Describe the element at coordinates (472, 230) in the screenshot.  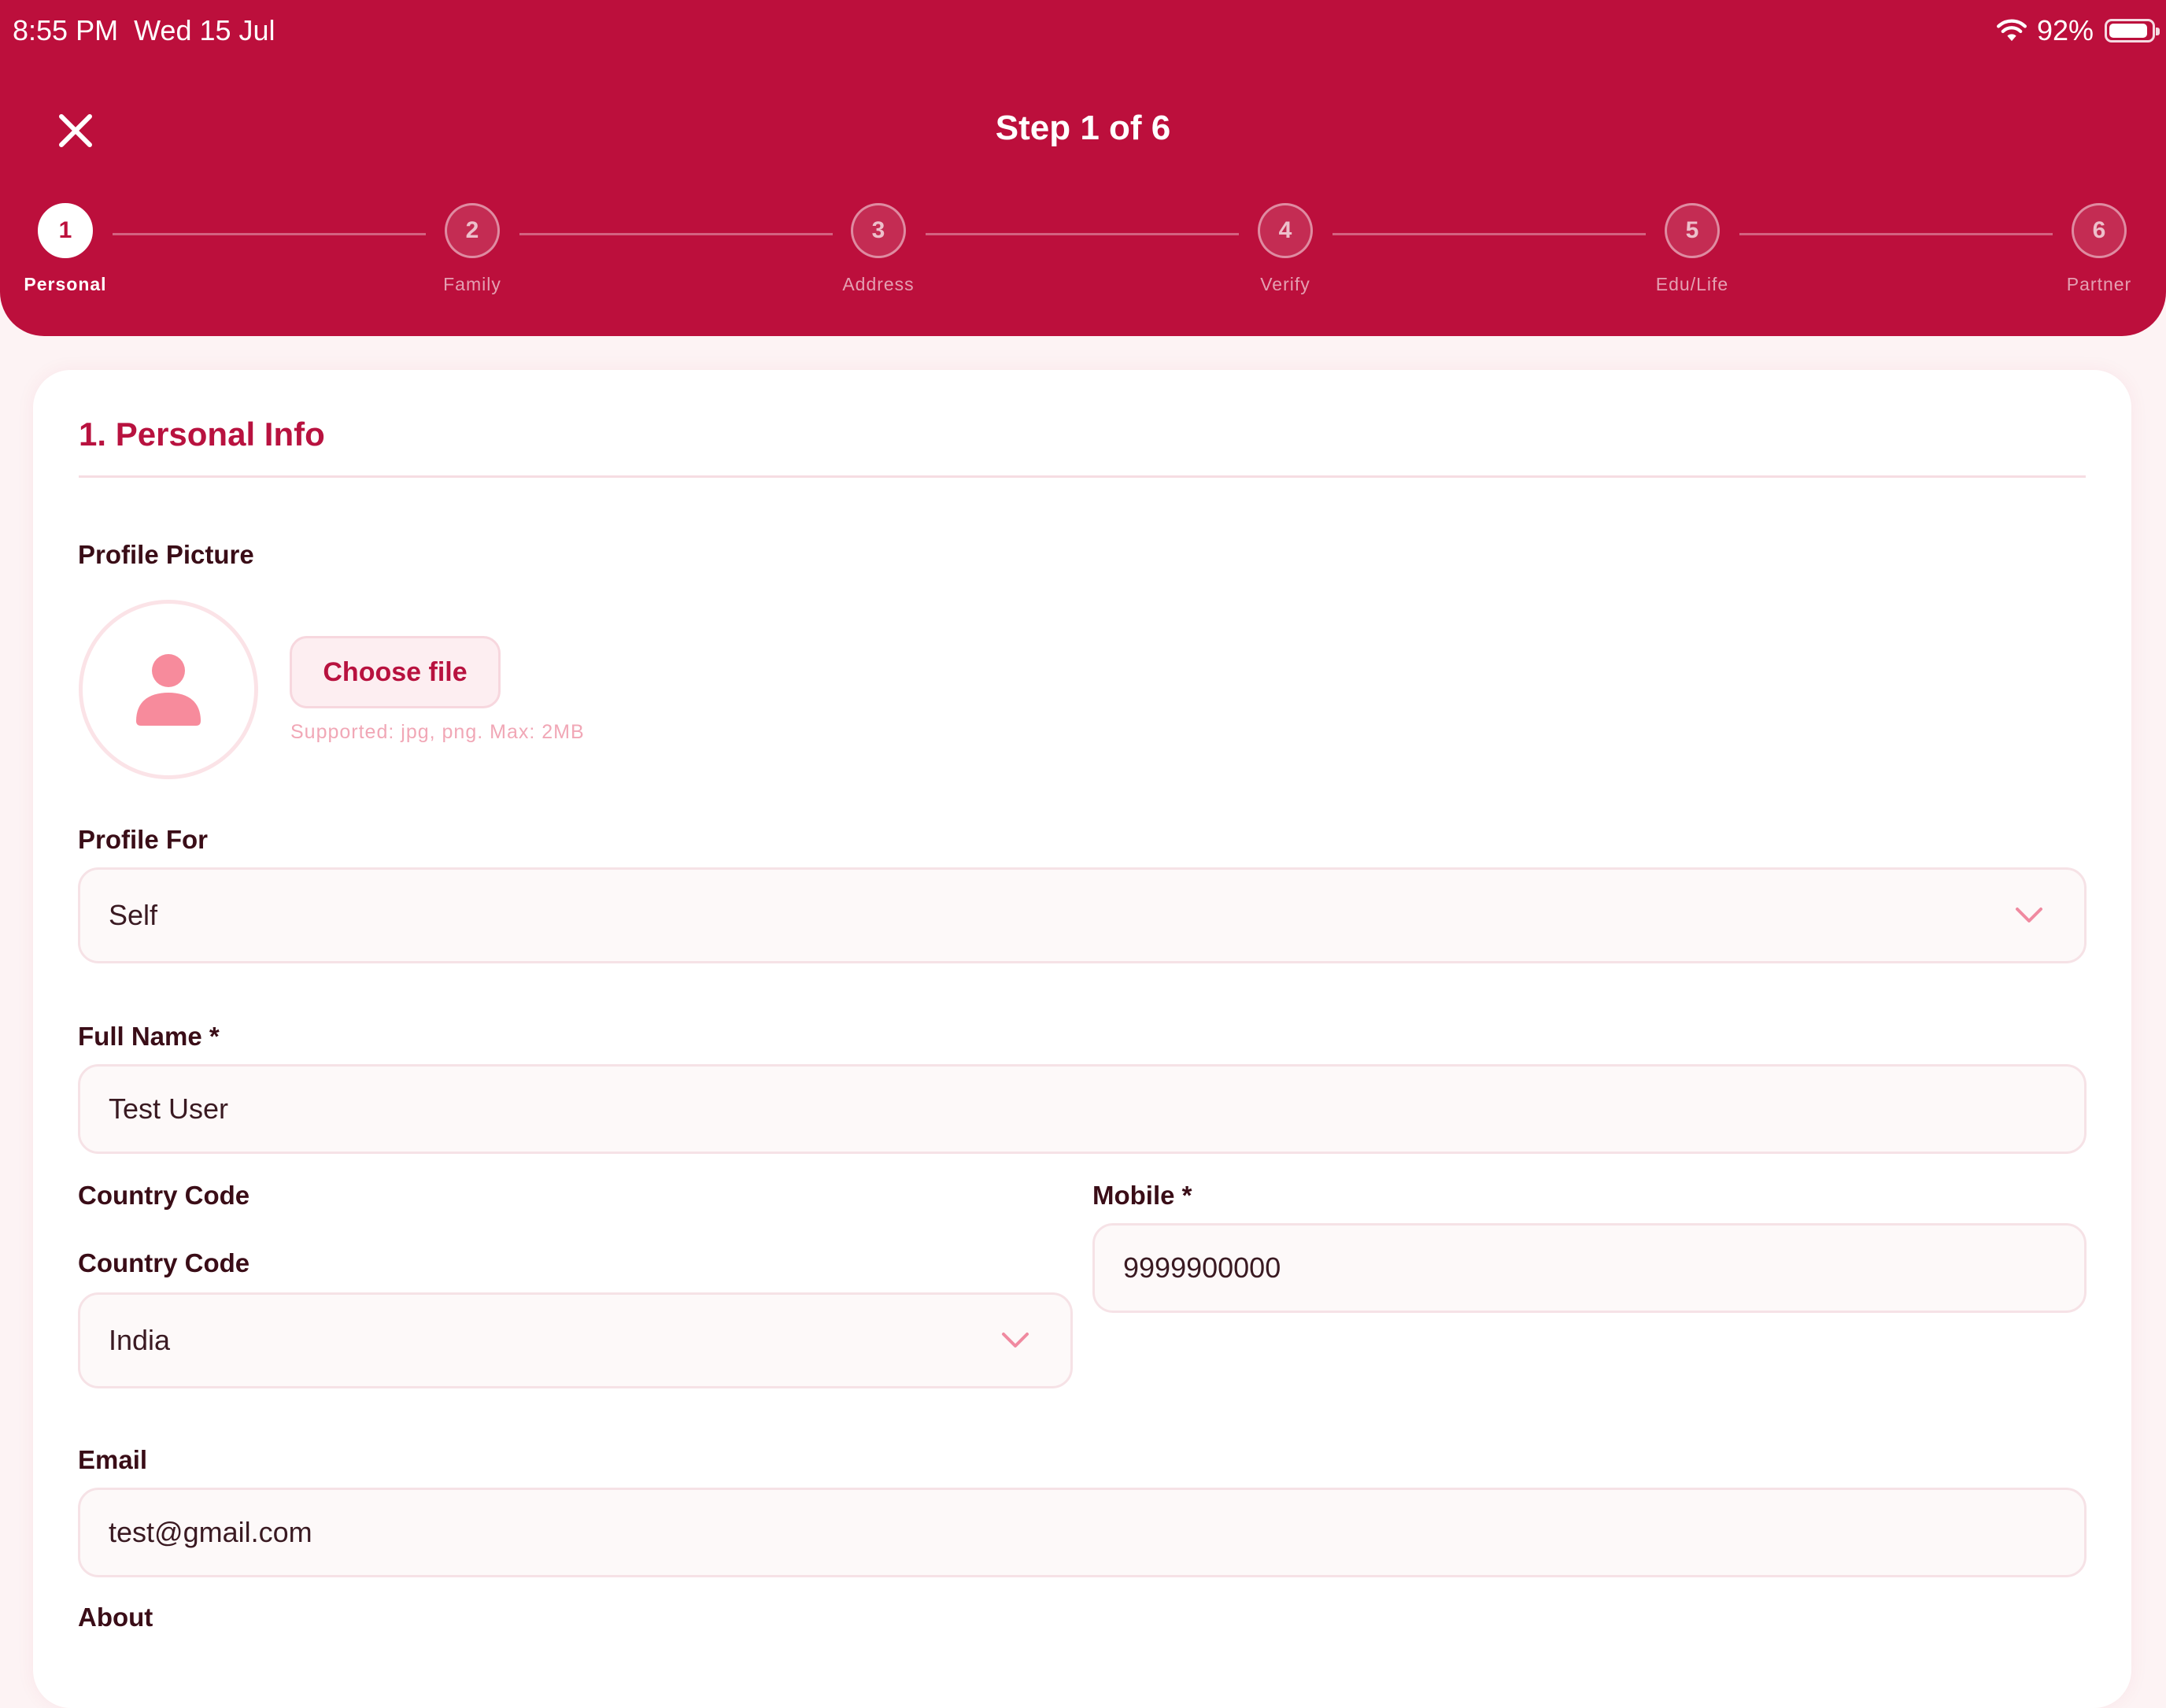
I see `step-number: 2` at that location.